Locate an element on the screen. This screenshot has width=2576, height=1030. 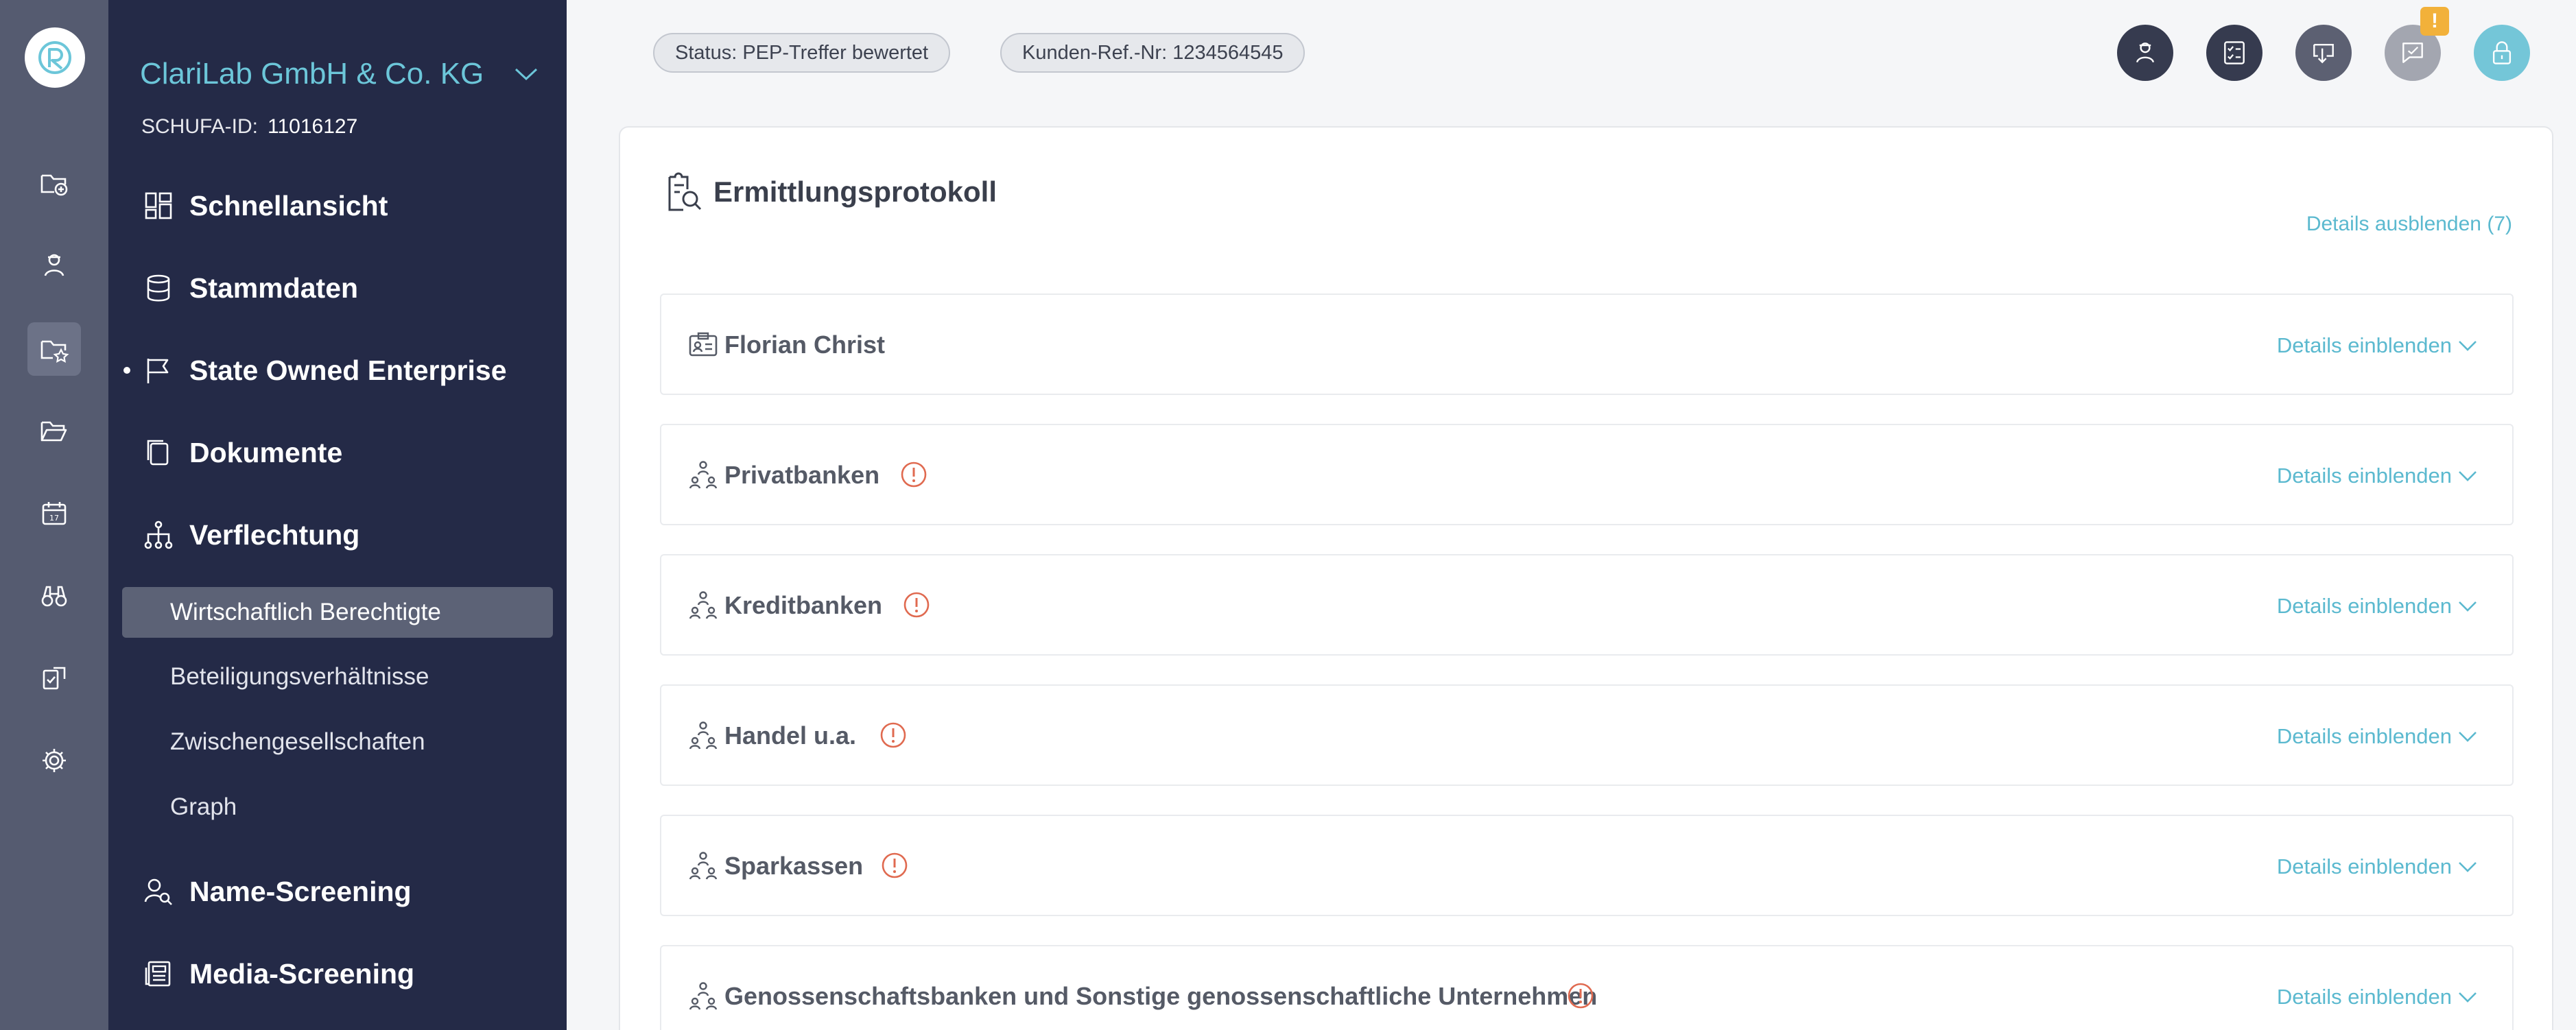
id-card-icon is located at coordinates (703, 345).